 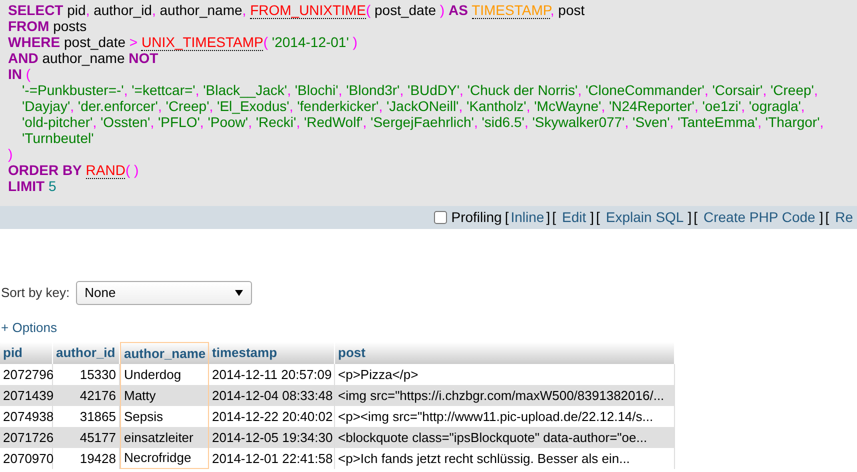 What do you see at coordinates (844, 217) in the screenshot?
I see `toolbar-link: Re` at bounding box center [844, 217].